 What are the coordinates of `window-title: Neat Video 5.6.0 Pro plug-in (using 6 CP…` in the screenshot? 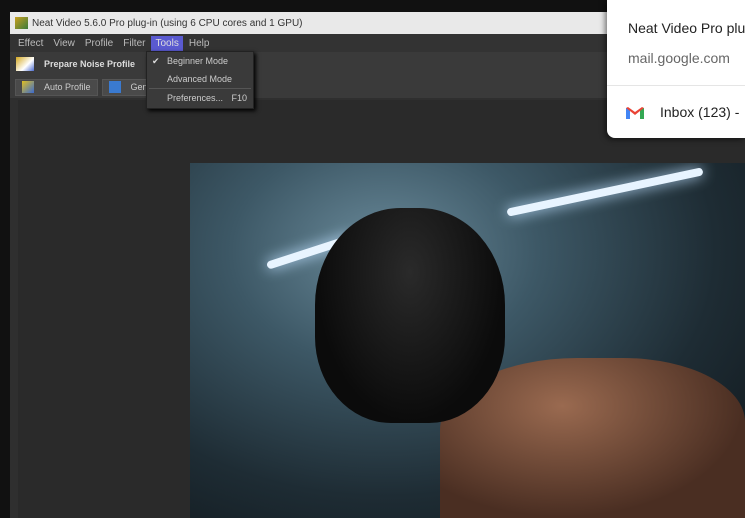 It's located at (167, 23).